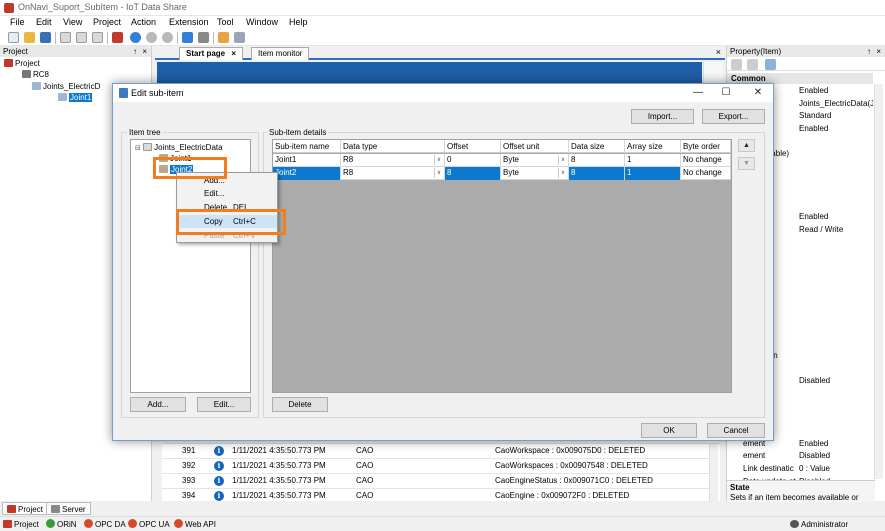 This screenshot has width=885, height=531. I want to click on table-row: Joint1 R8 ∨ 0 Byte ∨ 8 1 No change, so click(502, 160).